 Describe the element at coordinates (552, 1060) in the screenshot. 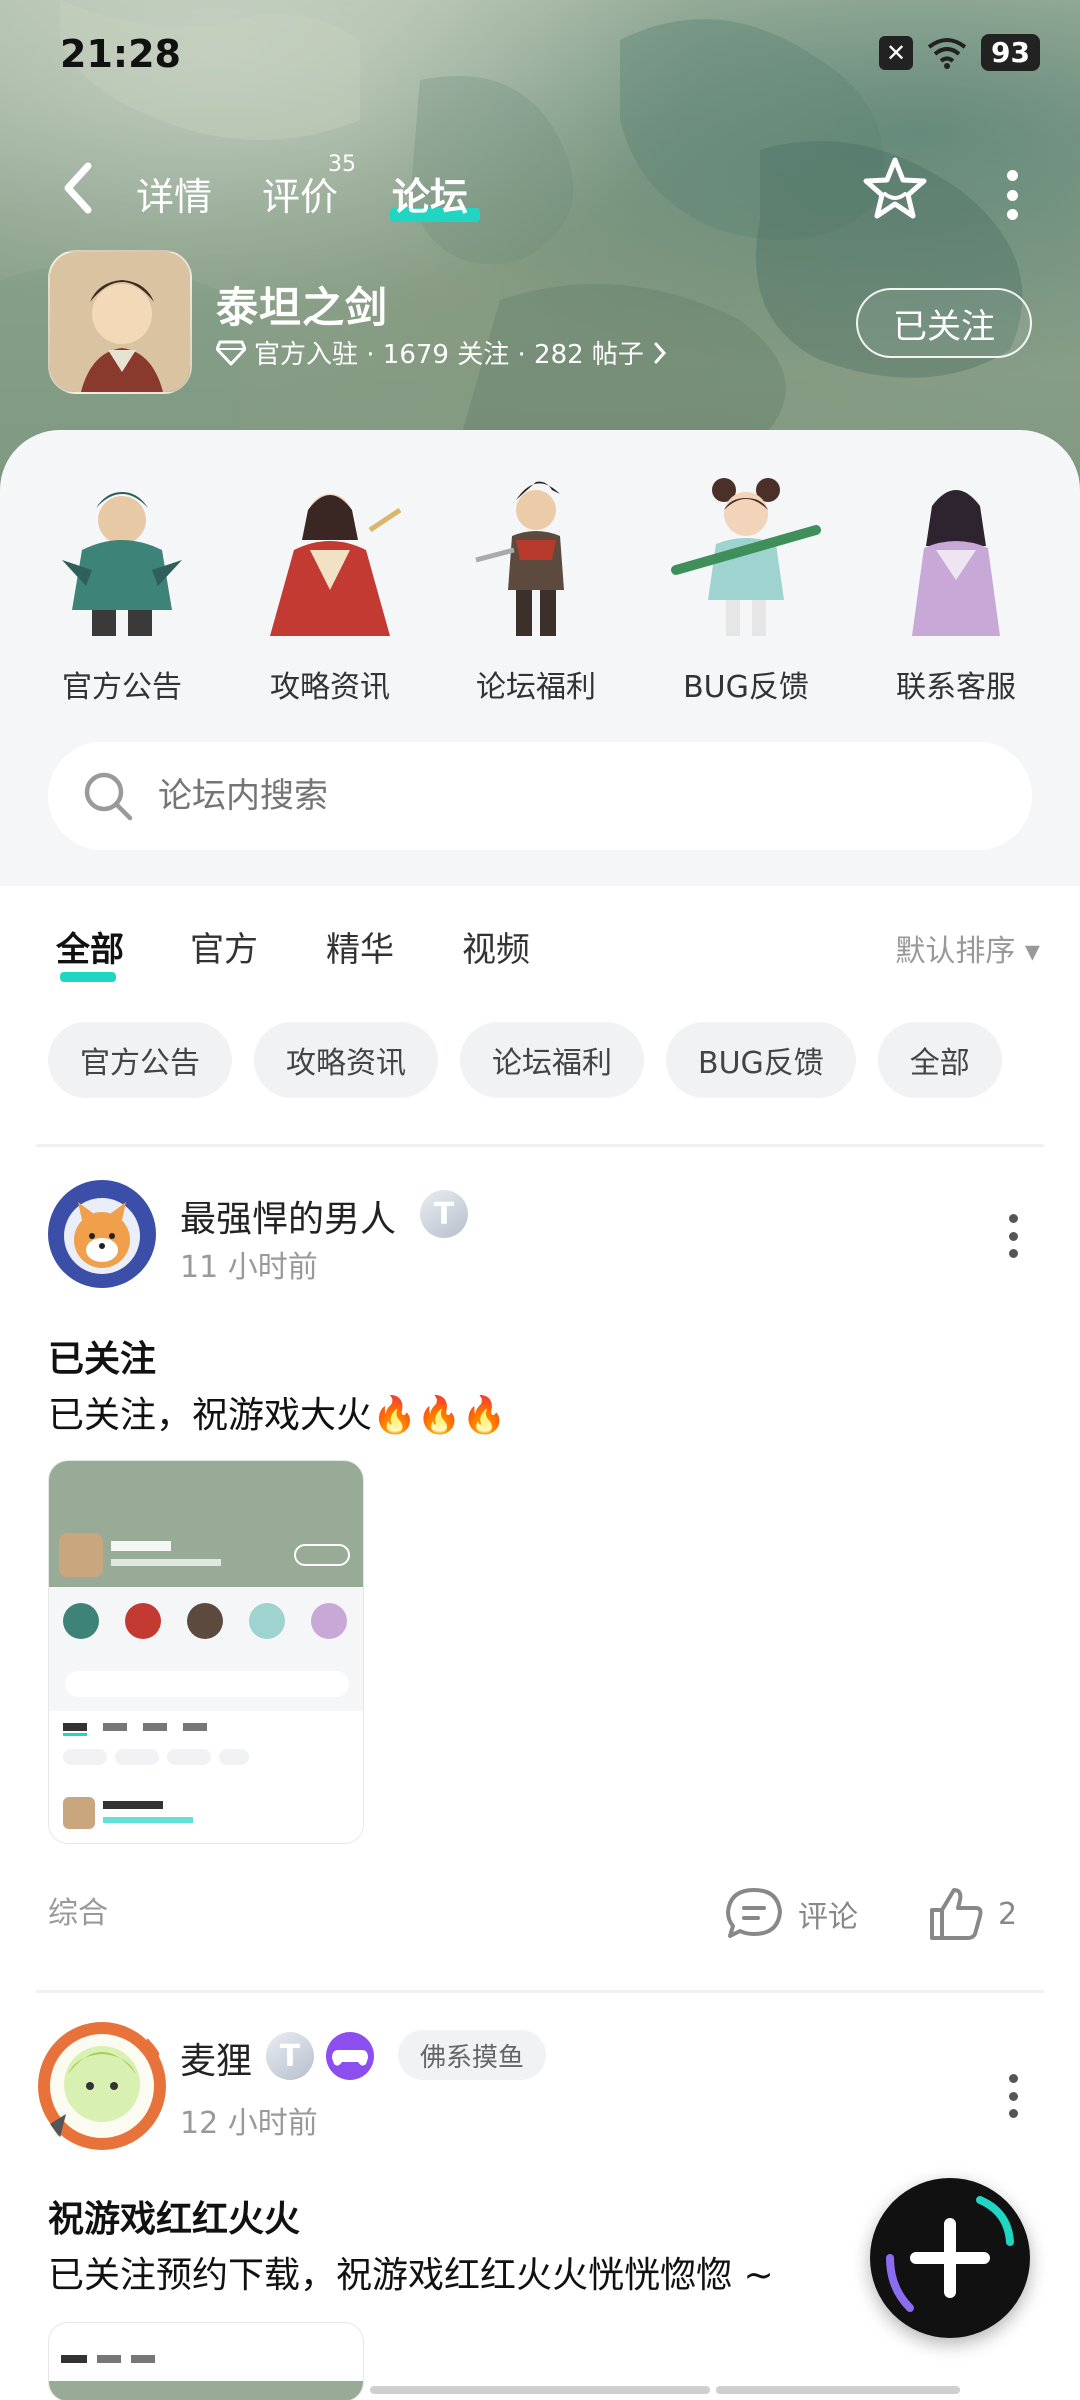

I see `chip-welfare: 论坛福利` at that location.